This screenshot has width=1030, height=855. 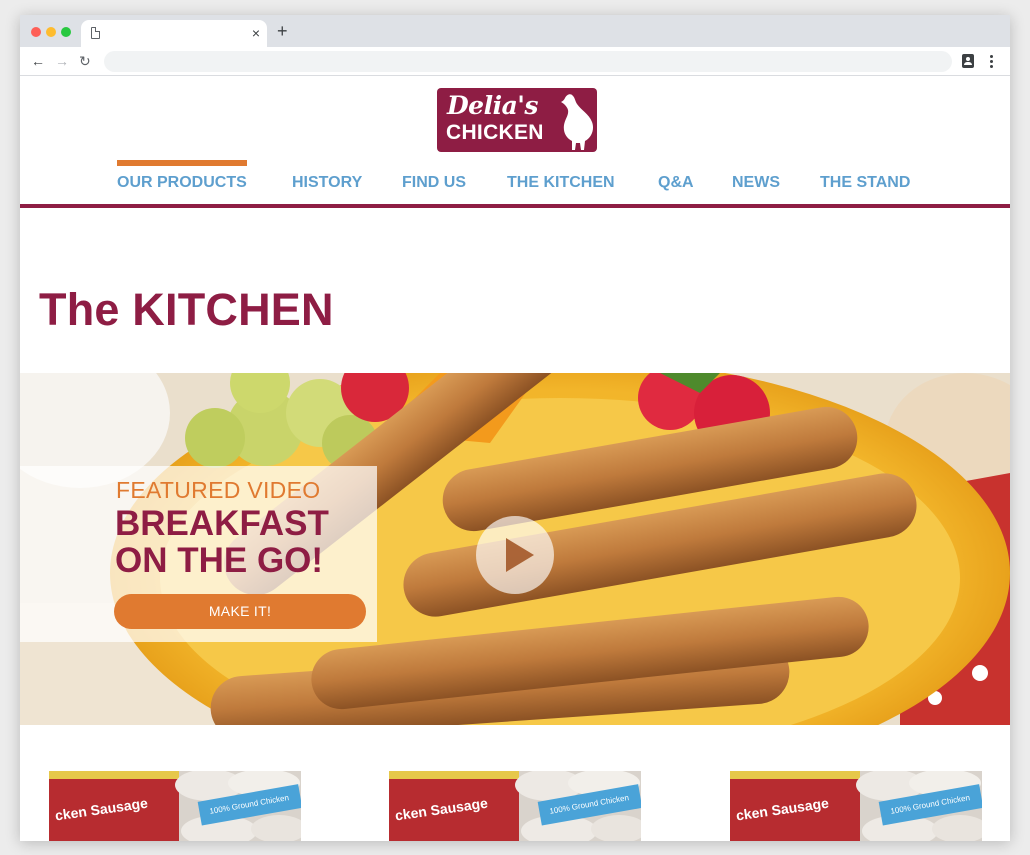 I want to click on nav-qa: Q&A, so click(x=676, y=183).